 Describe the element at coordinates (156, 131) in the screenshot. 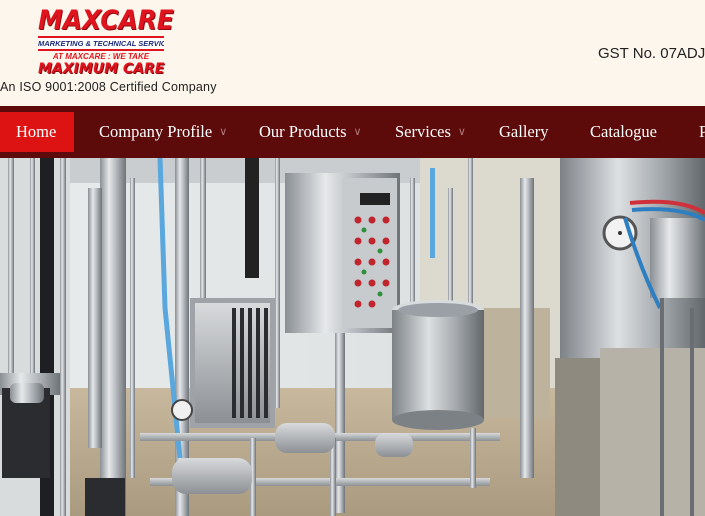

I see `nav-item-label: Company Profile` at that location.